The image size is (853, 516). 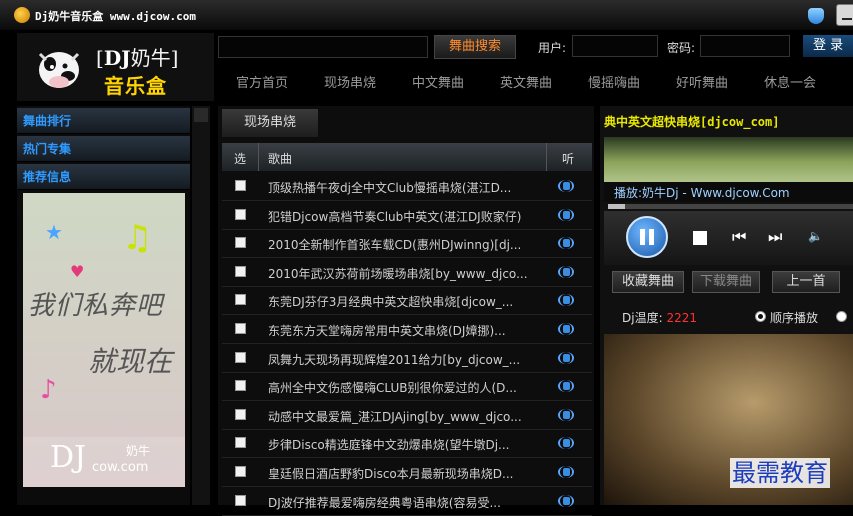 What do you see at coordinates (240, 159) in the screenshot?
I see `header-select: 选` at bounding box center [240, 159].